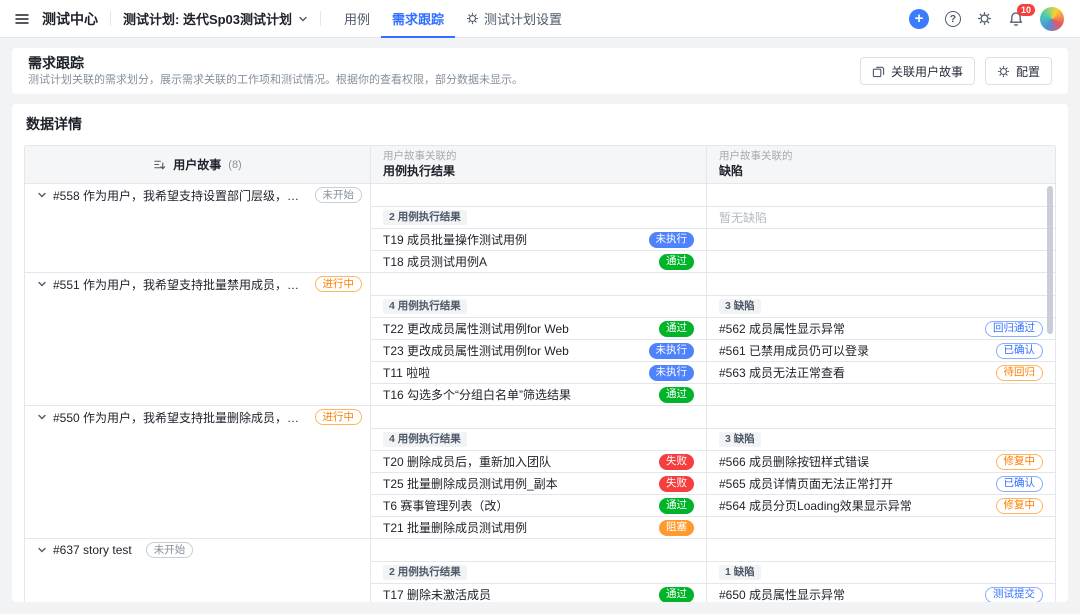 The width and height of the screenshot is (1080, 614). I want to click on defect-title: #562 成员属性显示异常, so click(848, 328).